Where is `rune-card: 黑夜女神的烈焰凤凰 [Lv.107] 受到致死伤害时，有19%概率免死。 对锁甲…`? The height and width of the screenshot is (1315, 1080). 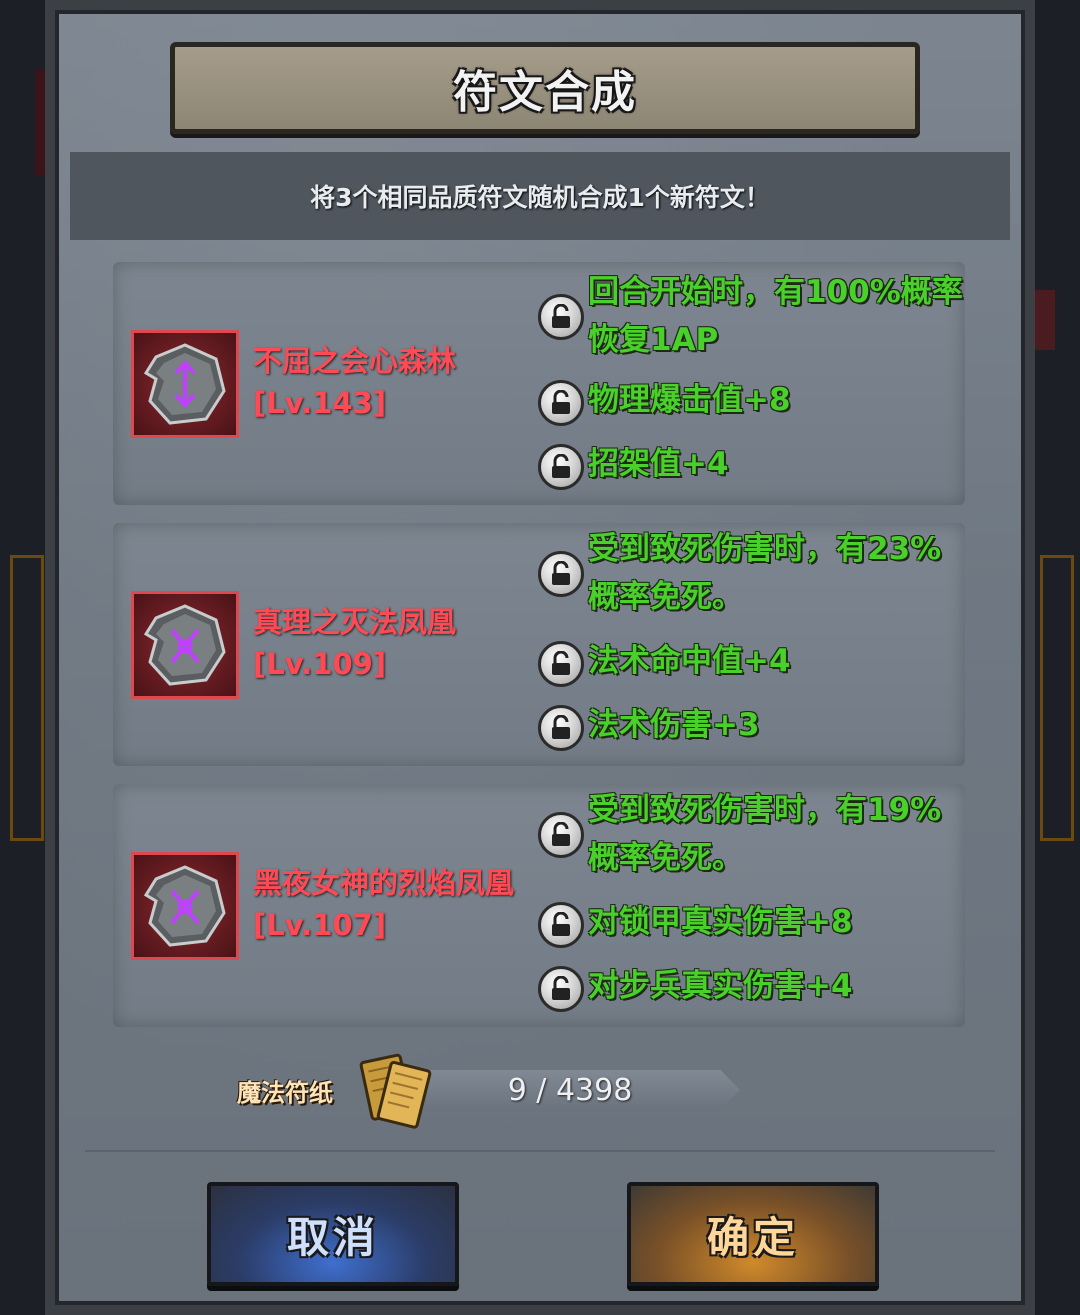 rune-card: 黑夜女神的烈焰凤凰 [Lv.107] 受到致死伤害时，有19%概率免死。 对锁甲… is located at coordinates (539, 905).